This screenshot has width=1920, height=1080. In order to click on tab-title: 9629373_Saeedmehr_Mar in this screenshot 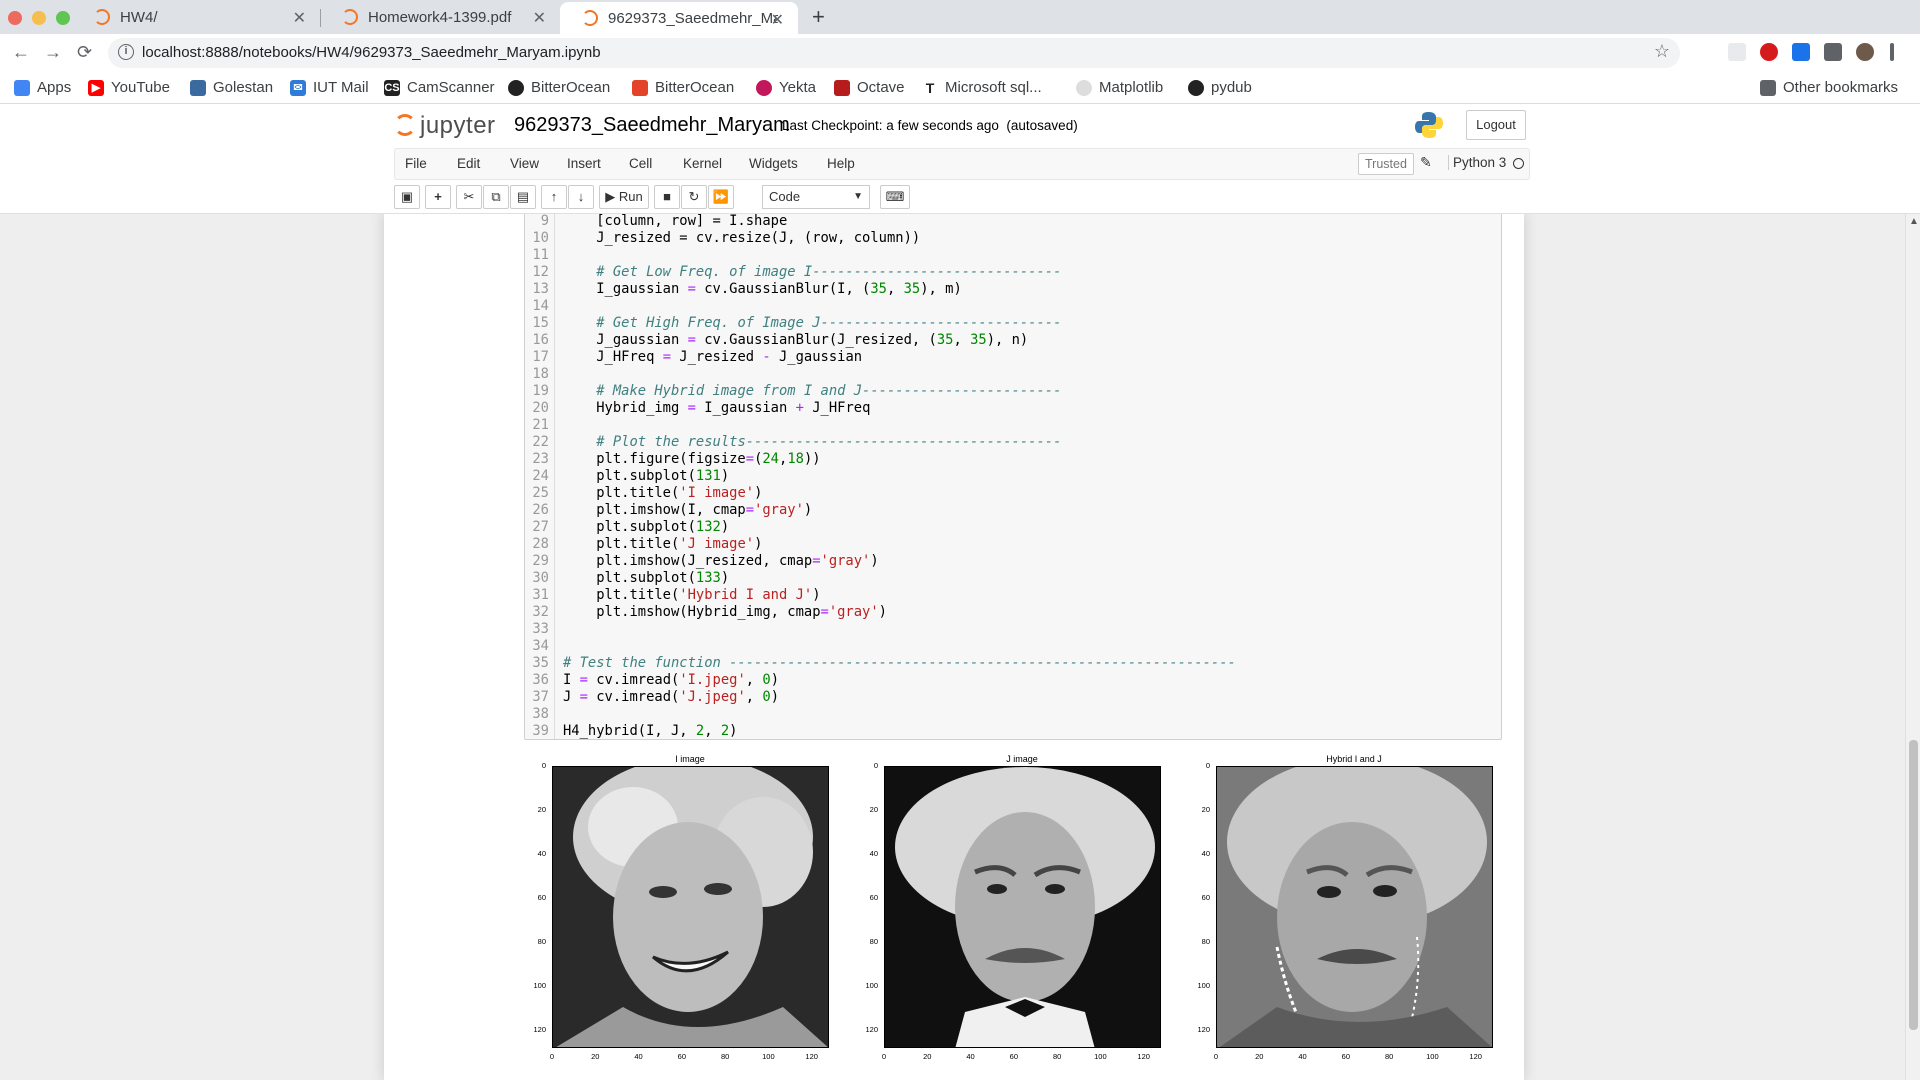, I will do `click(693, 18)`.